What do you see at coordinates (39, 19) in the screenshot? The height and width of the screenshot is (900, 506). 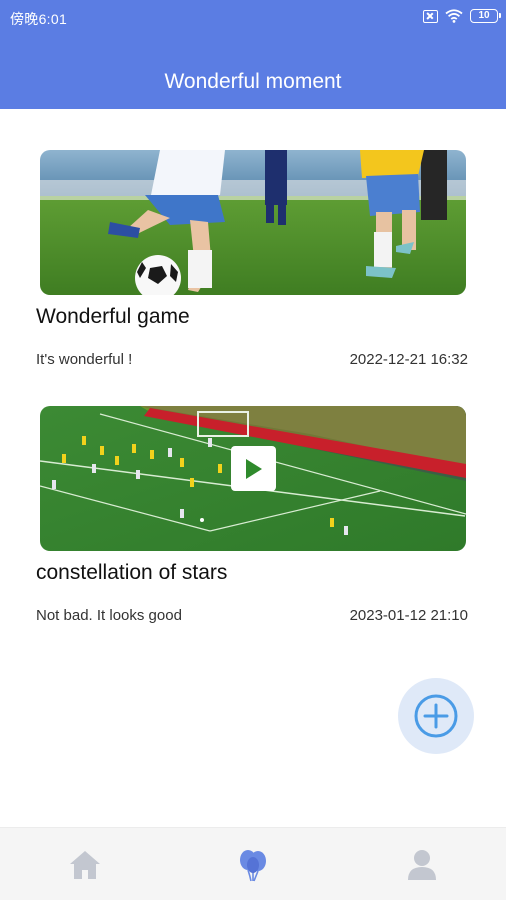 I see `status-time: 傍晚6:01` at bounding box center [39, 19].